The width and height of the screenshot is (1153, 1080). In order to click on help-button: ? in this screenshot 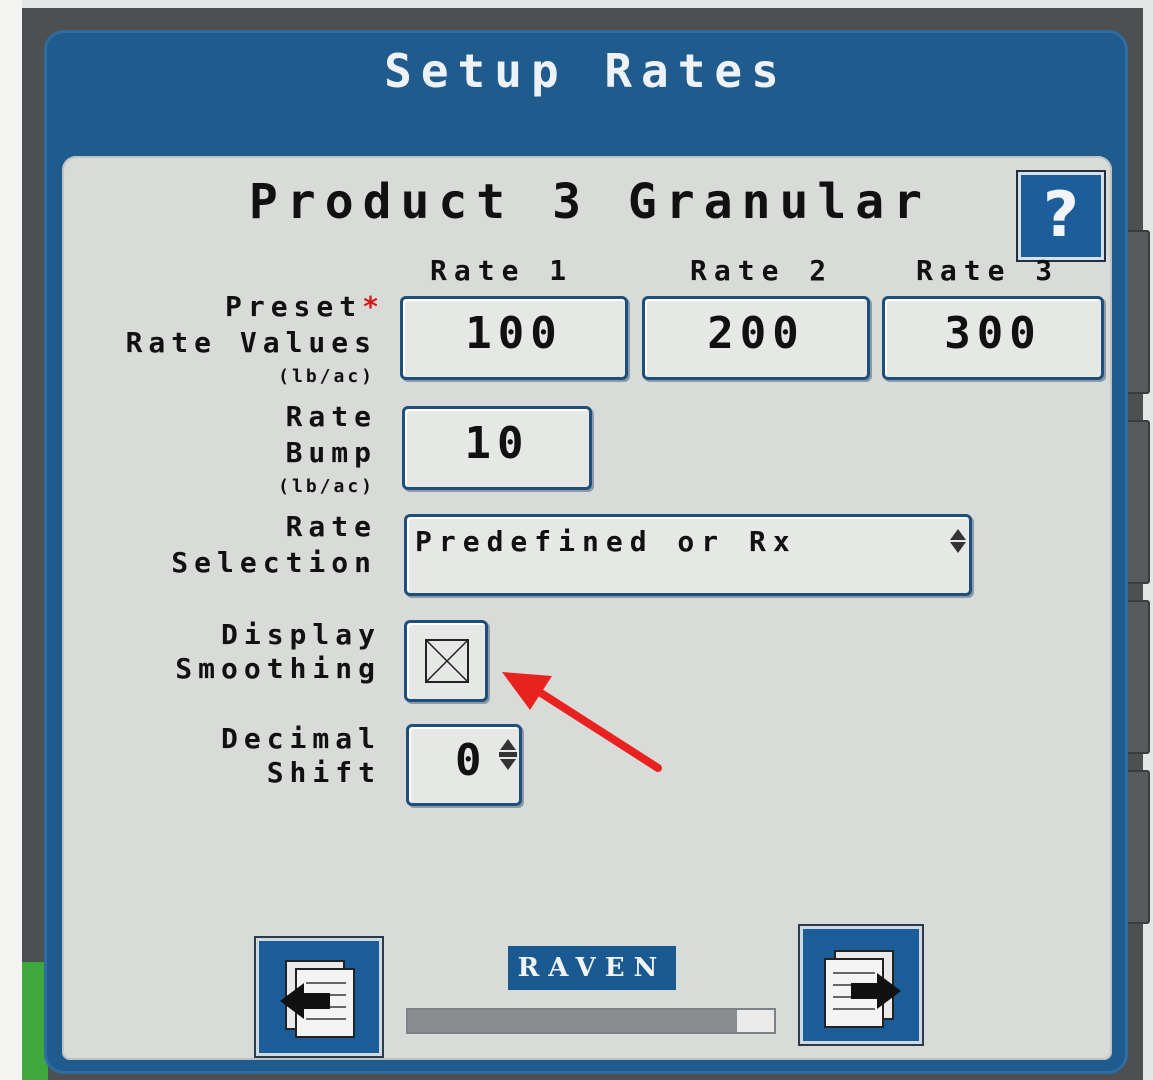, I will do `click(1061, 216)`.